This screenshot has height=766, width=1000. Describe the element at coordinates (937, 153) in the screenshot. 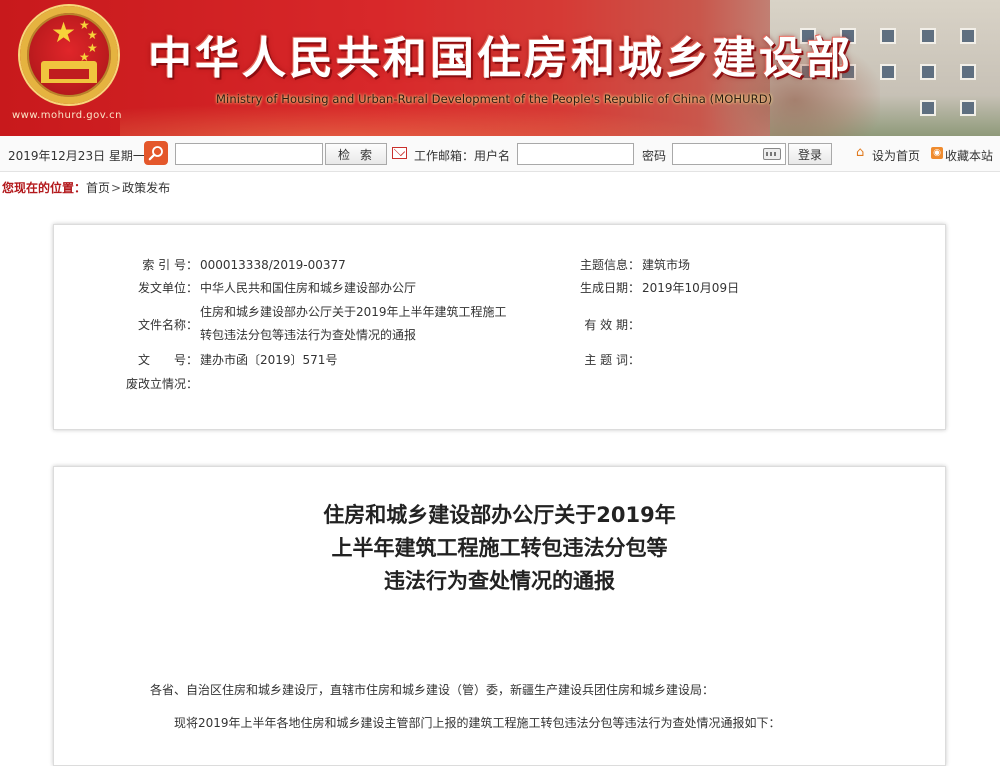

I see `rss-icon: ◉` at that location.